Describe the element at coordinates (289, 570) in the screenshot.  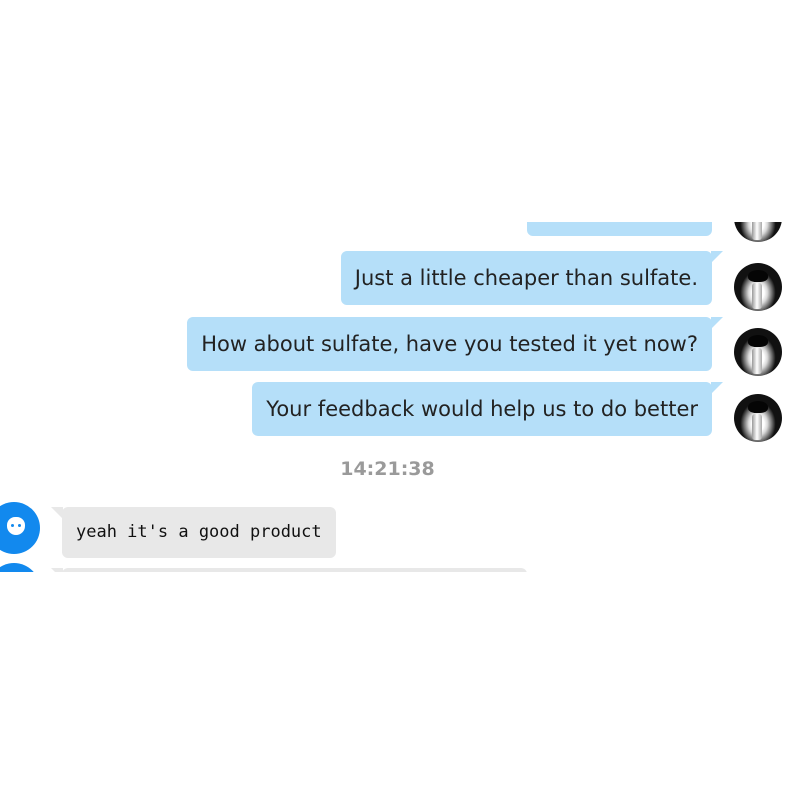
I see `incoming-message-bubble` at that location.